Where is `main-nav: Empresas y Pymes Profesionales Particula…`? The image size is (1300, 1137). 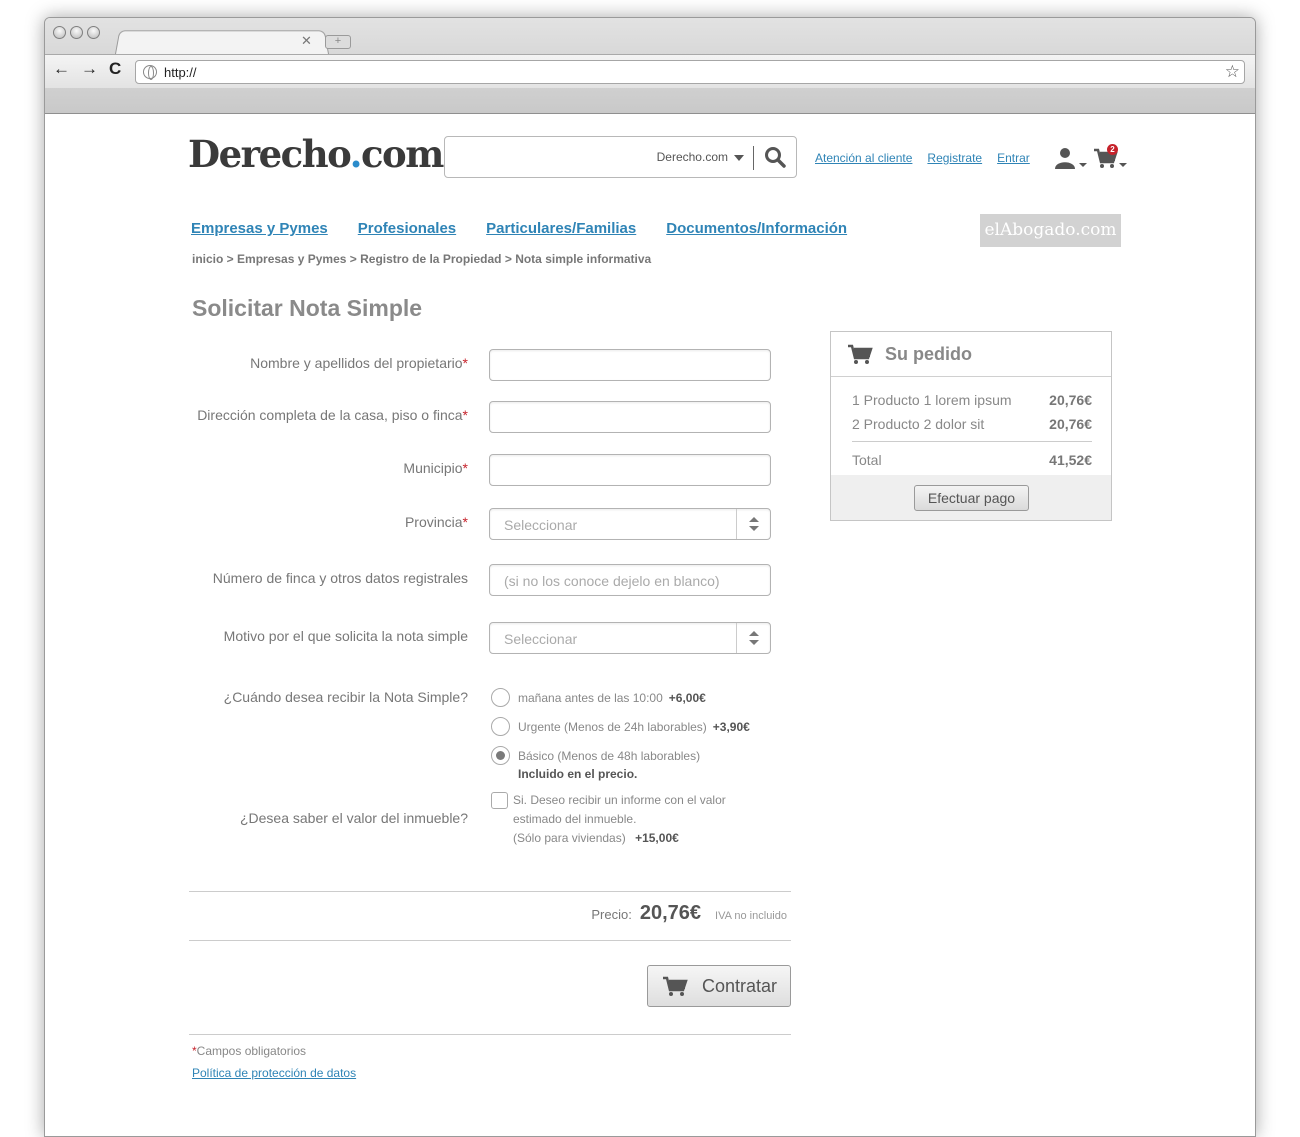
main-nav: Empresas y Pymes Profesionales Particula… is located at coordinates (534, 228).